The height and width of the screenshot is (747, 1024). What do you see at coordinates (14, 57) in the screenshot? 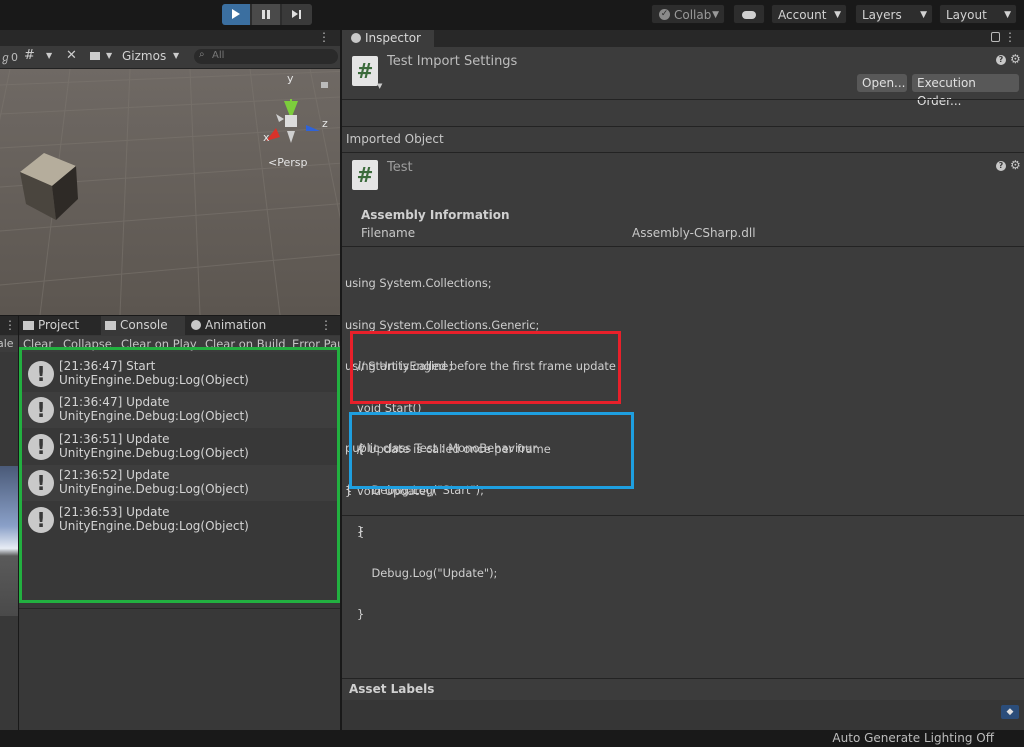
I see `layer-count: 0` at bounding box center [14, 57].